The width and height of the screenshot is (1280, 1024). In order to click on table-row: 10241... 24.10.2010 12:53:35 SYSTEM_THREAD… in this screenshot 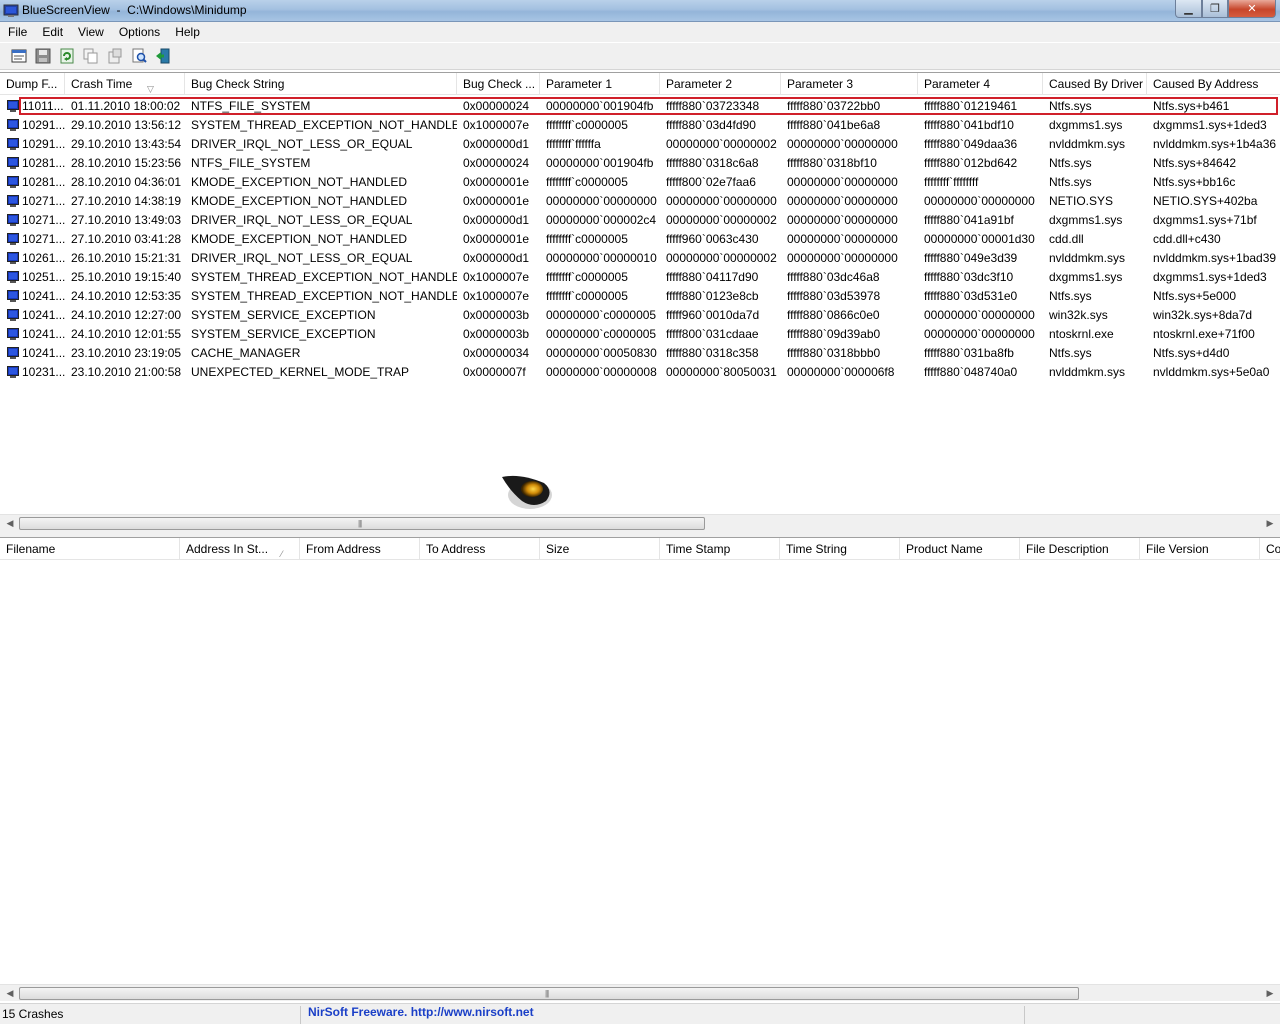, I will do `click(640, 296)`.